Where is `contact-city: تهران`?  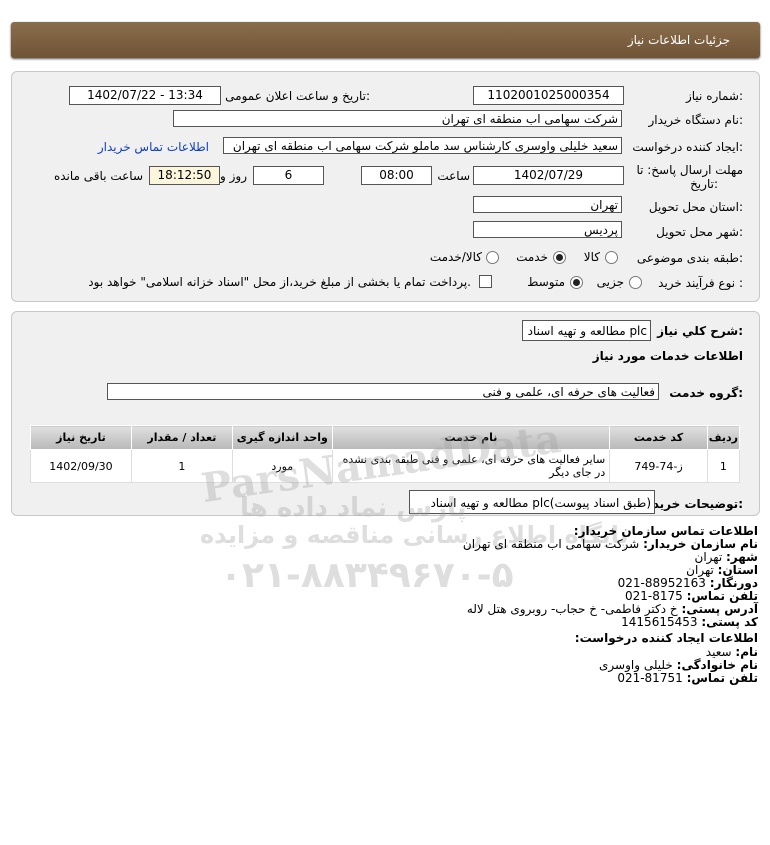
contact-city: تهران is located at coordinates (708, 557).